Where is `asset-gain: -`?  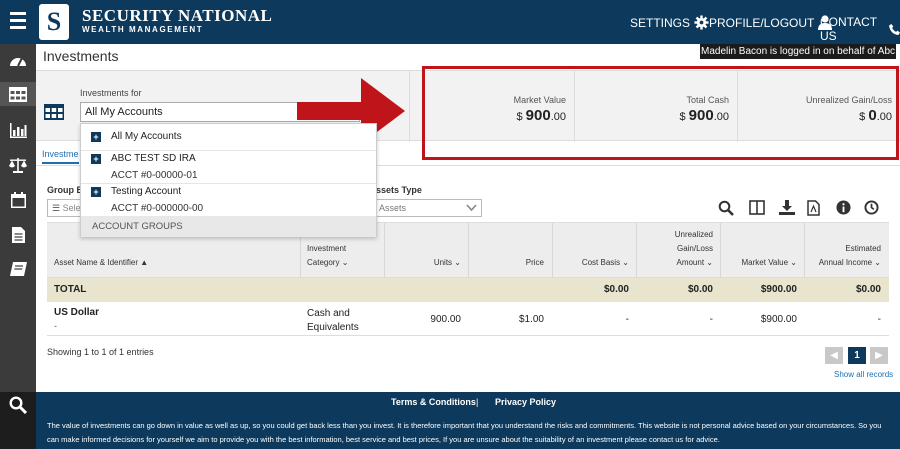
asset-gain: - is located at coordinates (711, 319).